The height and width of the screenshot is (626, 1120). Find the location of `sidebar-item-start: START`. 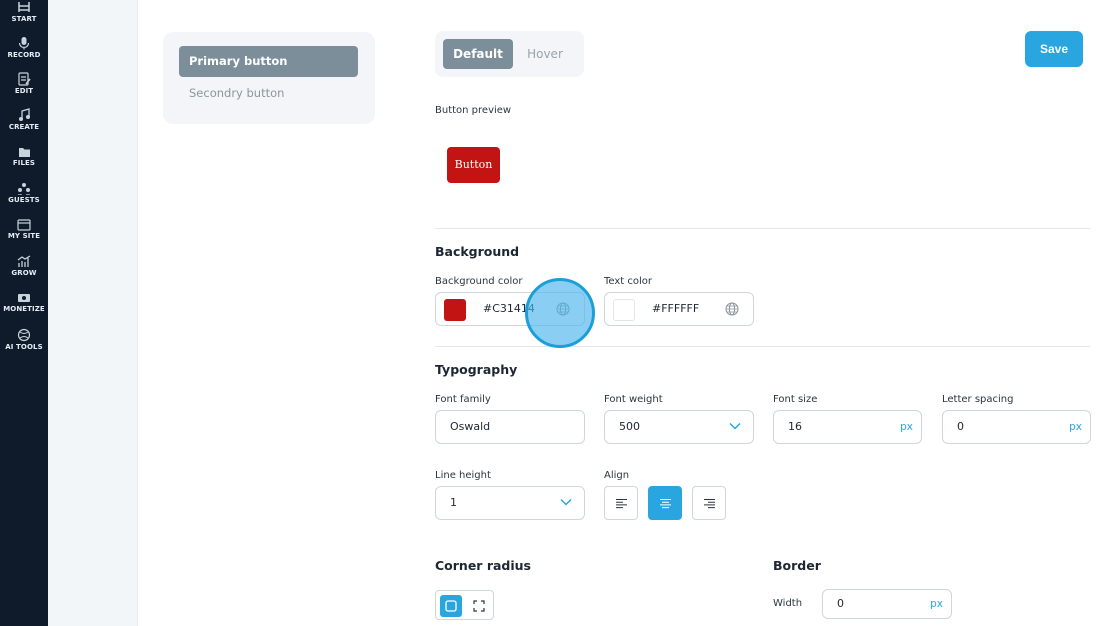

sidebar-item-start: START is located at coordinates (24, 12).